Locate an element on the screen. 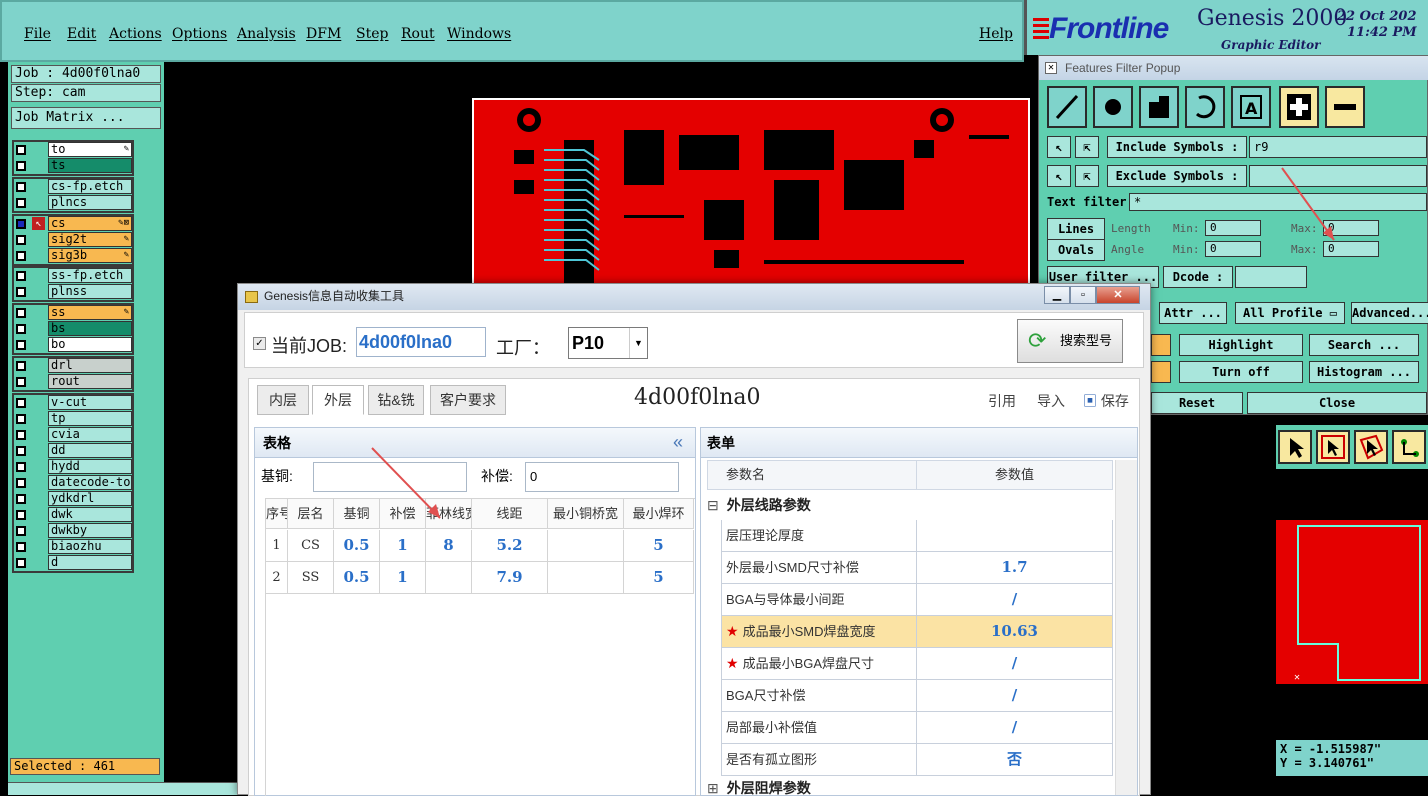 This screenshot has width=1428, height=796. form-row: 是否有孤立图形 否 is located at coordinates (907, 760).